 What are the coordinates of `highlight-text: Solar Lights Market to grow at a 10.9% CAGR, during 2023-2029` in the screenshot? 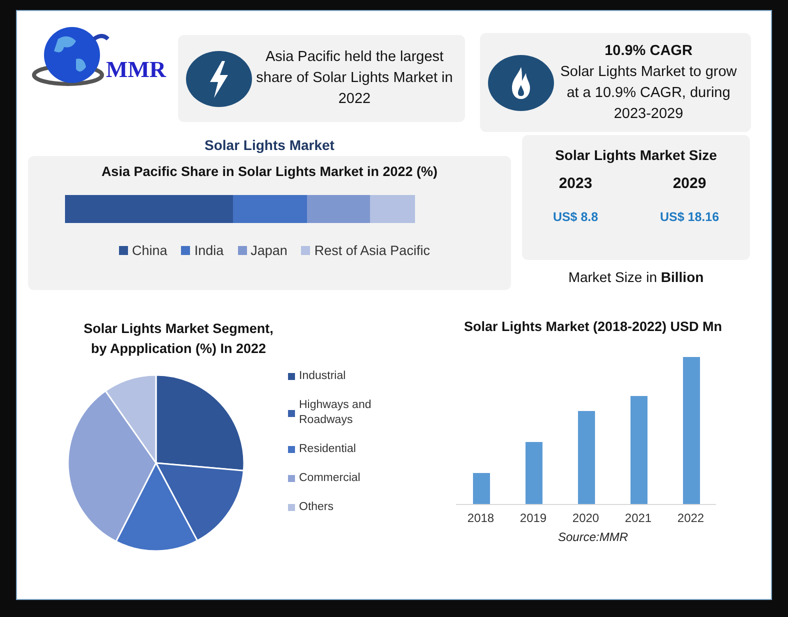 It's located at (648, 93).